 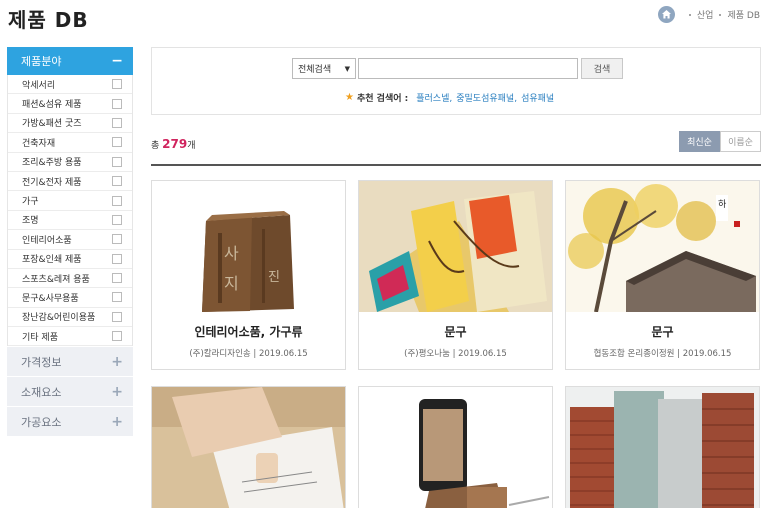 What do you see at coordinates (155, 146) in the screenshot?
I see `count-prefix: 총` at bounding box center [155, 146].